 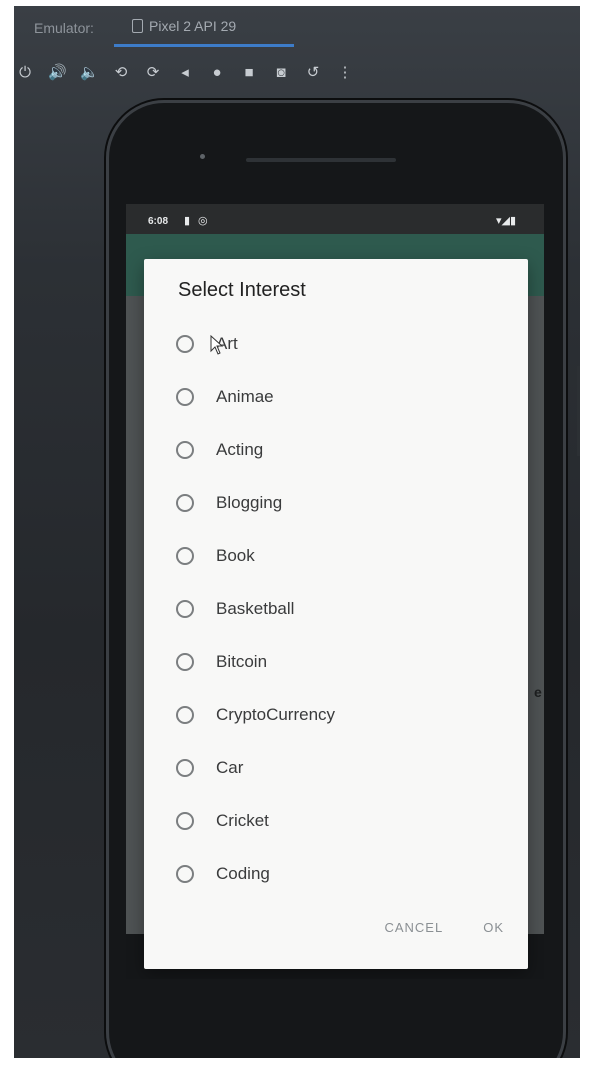 I want to click on tab-device: Pixel 2 API 29, so click(x=184, y=26).